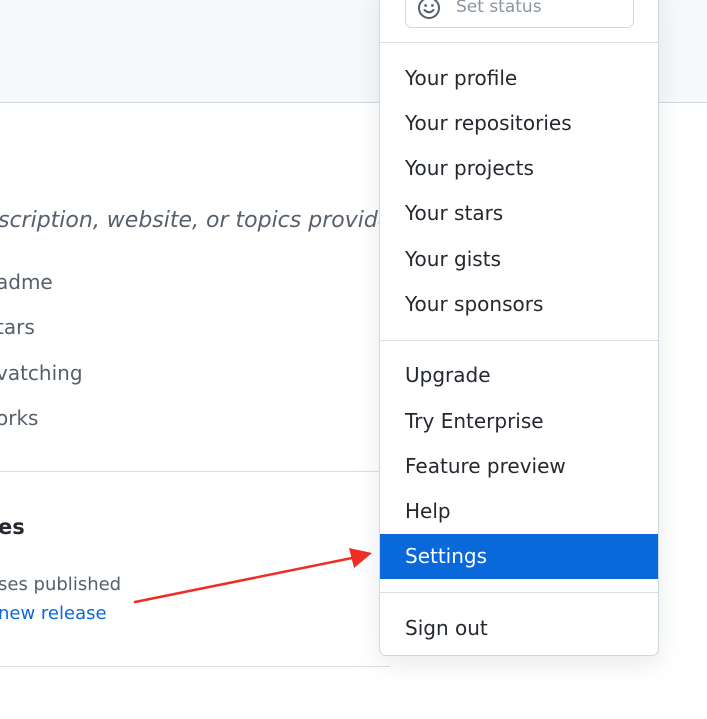  I want to click on menu-item-your-profile: Your profile, so click(519, 78).